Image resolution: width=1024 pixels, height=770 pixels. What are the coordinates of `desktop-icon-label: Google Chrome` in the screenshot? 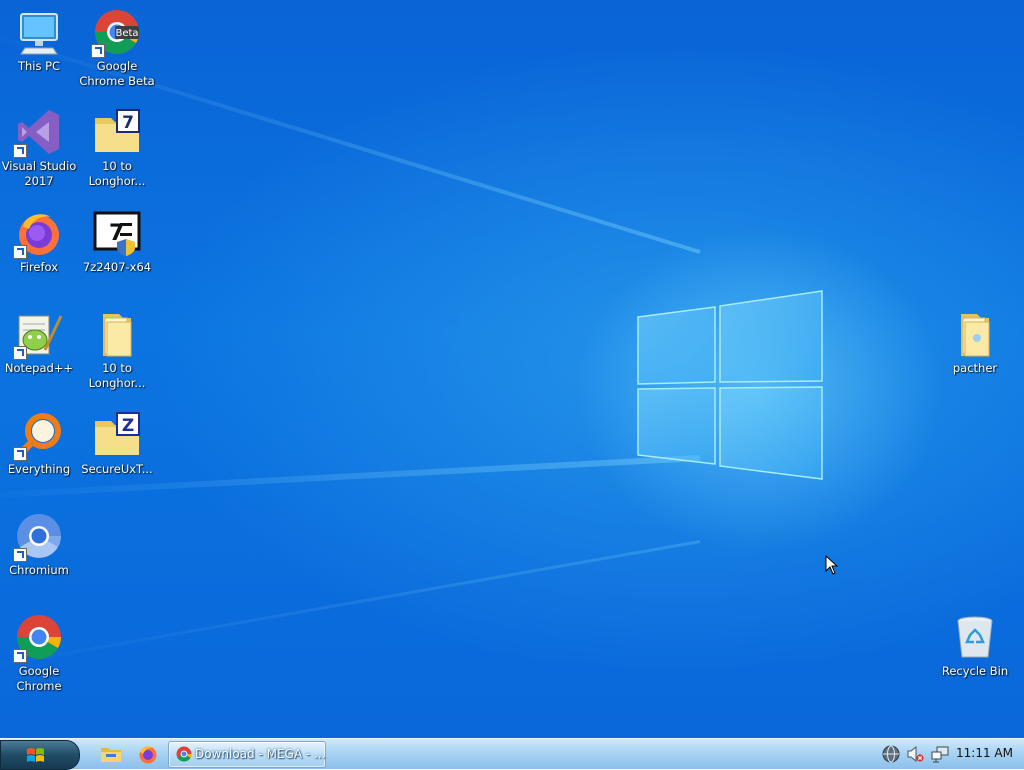 It's located at (39, 678).